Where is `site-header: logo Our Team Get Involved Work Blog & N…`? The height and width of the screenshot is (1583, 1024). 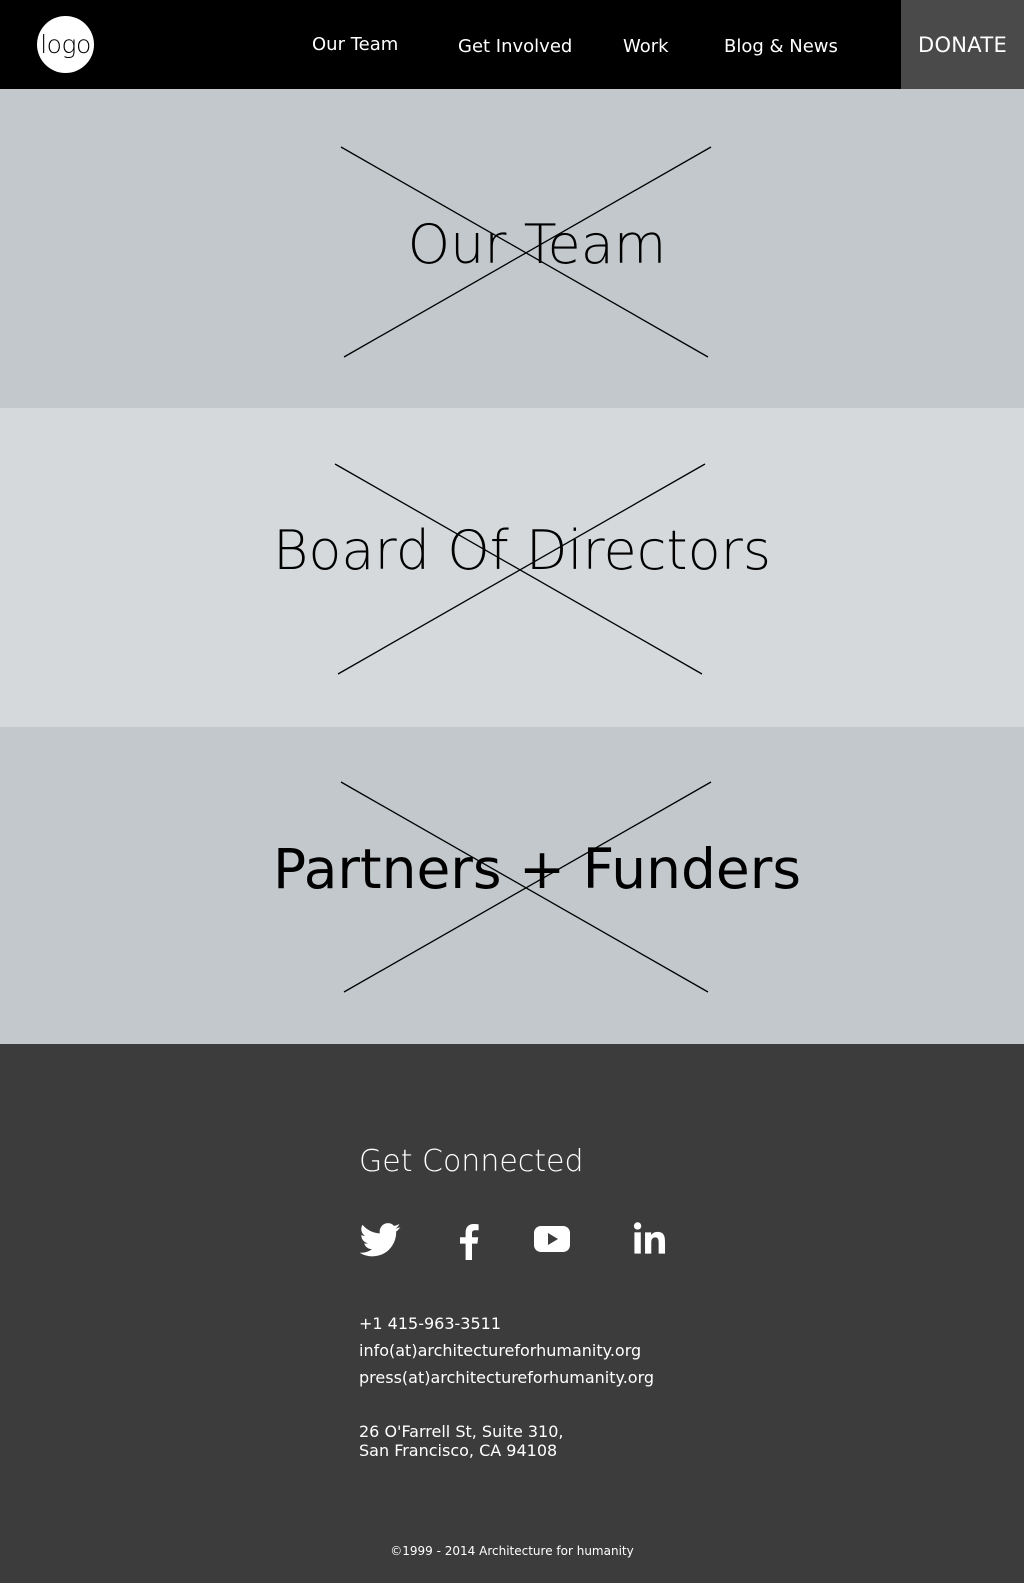
site-header: logo Our Team Get Involved Work Blog & N… is located at coordinates (512, 44).